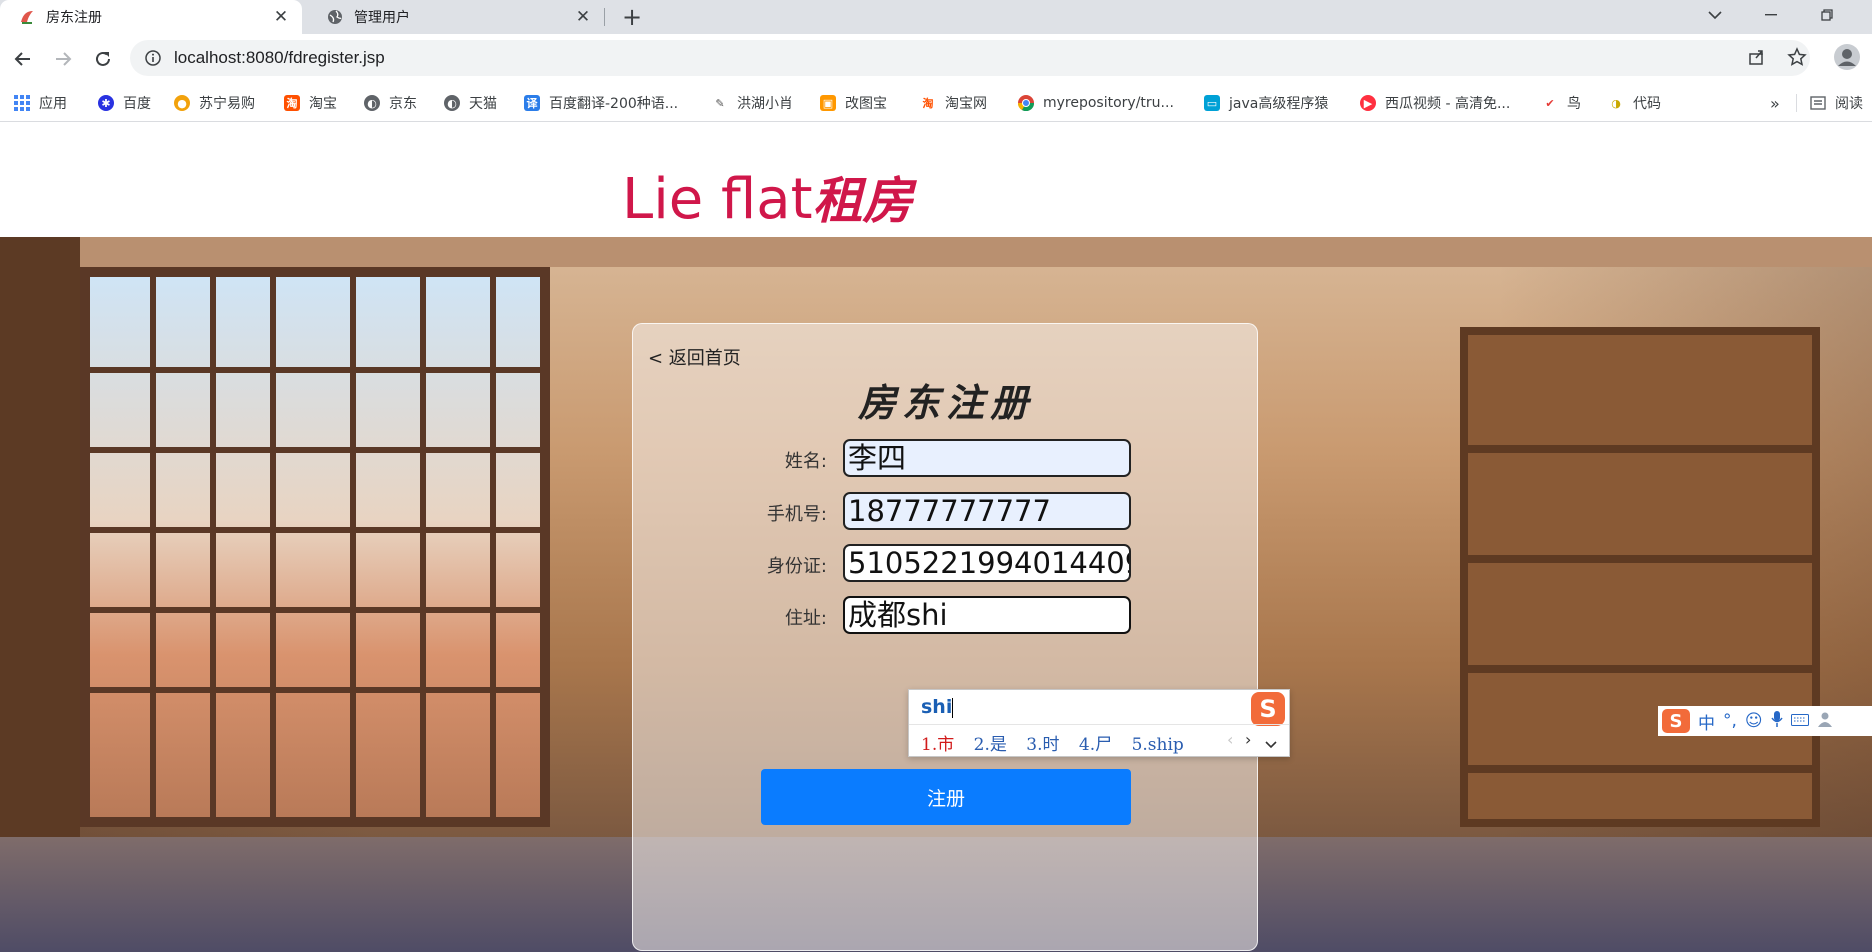  What do you see at coordinates (604, 17) in the screenshot?
I see `tab-separator` at bounding box center [604, 17].